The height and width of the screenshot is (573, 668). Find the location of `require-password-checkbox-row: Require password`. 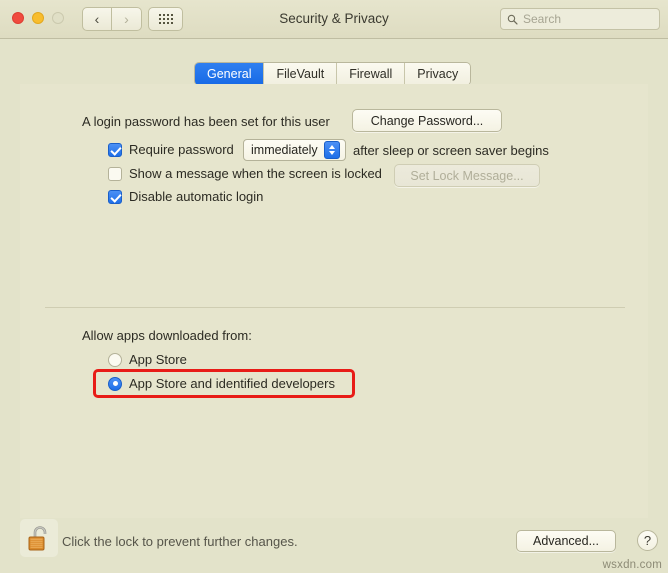

require-password-checkbox-row: Require password is located at coordinates (171, 149).